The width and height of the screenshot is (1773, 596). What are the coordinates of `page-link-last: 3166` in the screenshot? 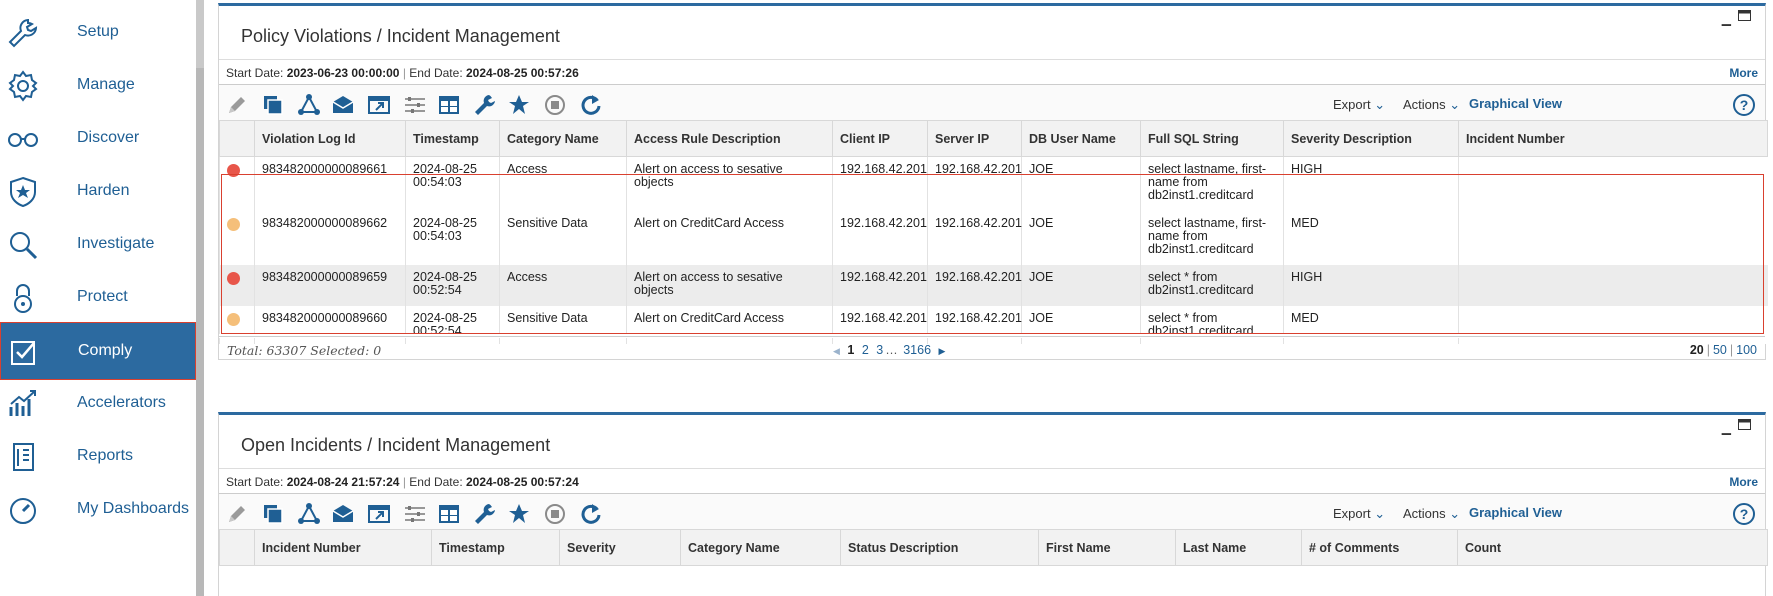 It's located at (917, 350).